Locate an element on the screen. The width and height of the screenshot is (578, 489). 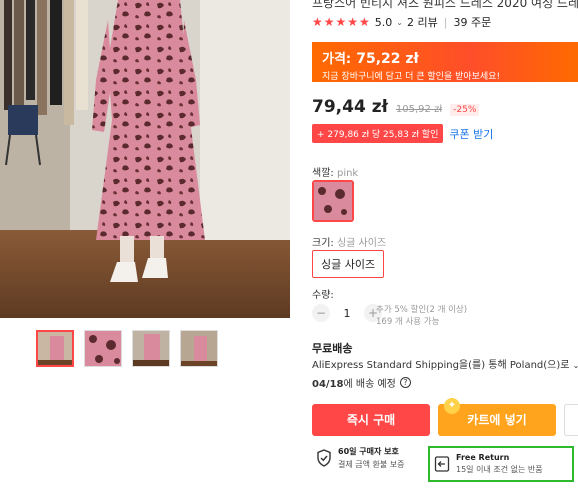
delivery-estimate: 04/18에 배송 예정 ? is located at coordinates (361, 382).